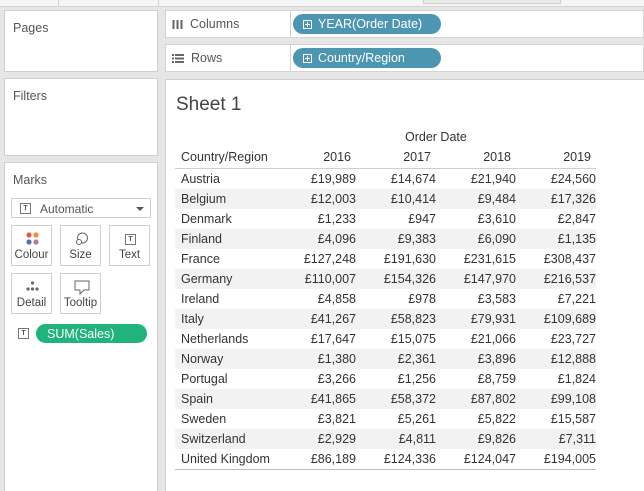  I want to click on sales-cell: £58,372, so click(396, 399).